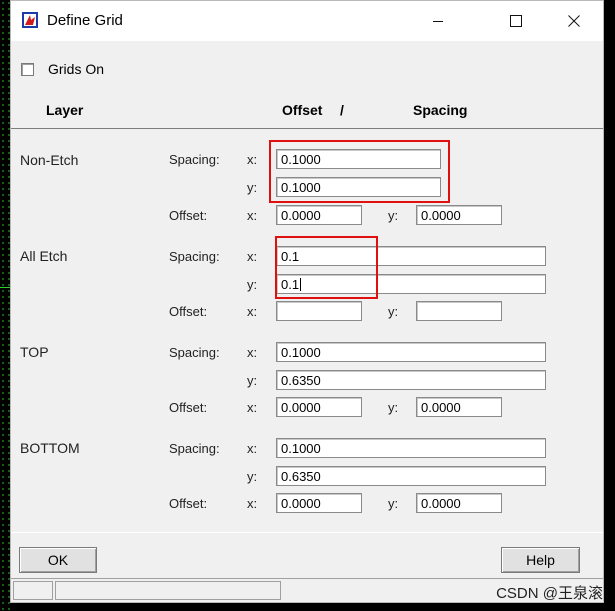 This screenshot has width=615, height=611. Describe the element at coordinates (411, 380) in the screenshot. I see `top-spacing-y-field: 0.6350` at that location.